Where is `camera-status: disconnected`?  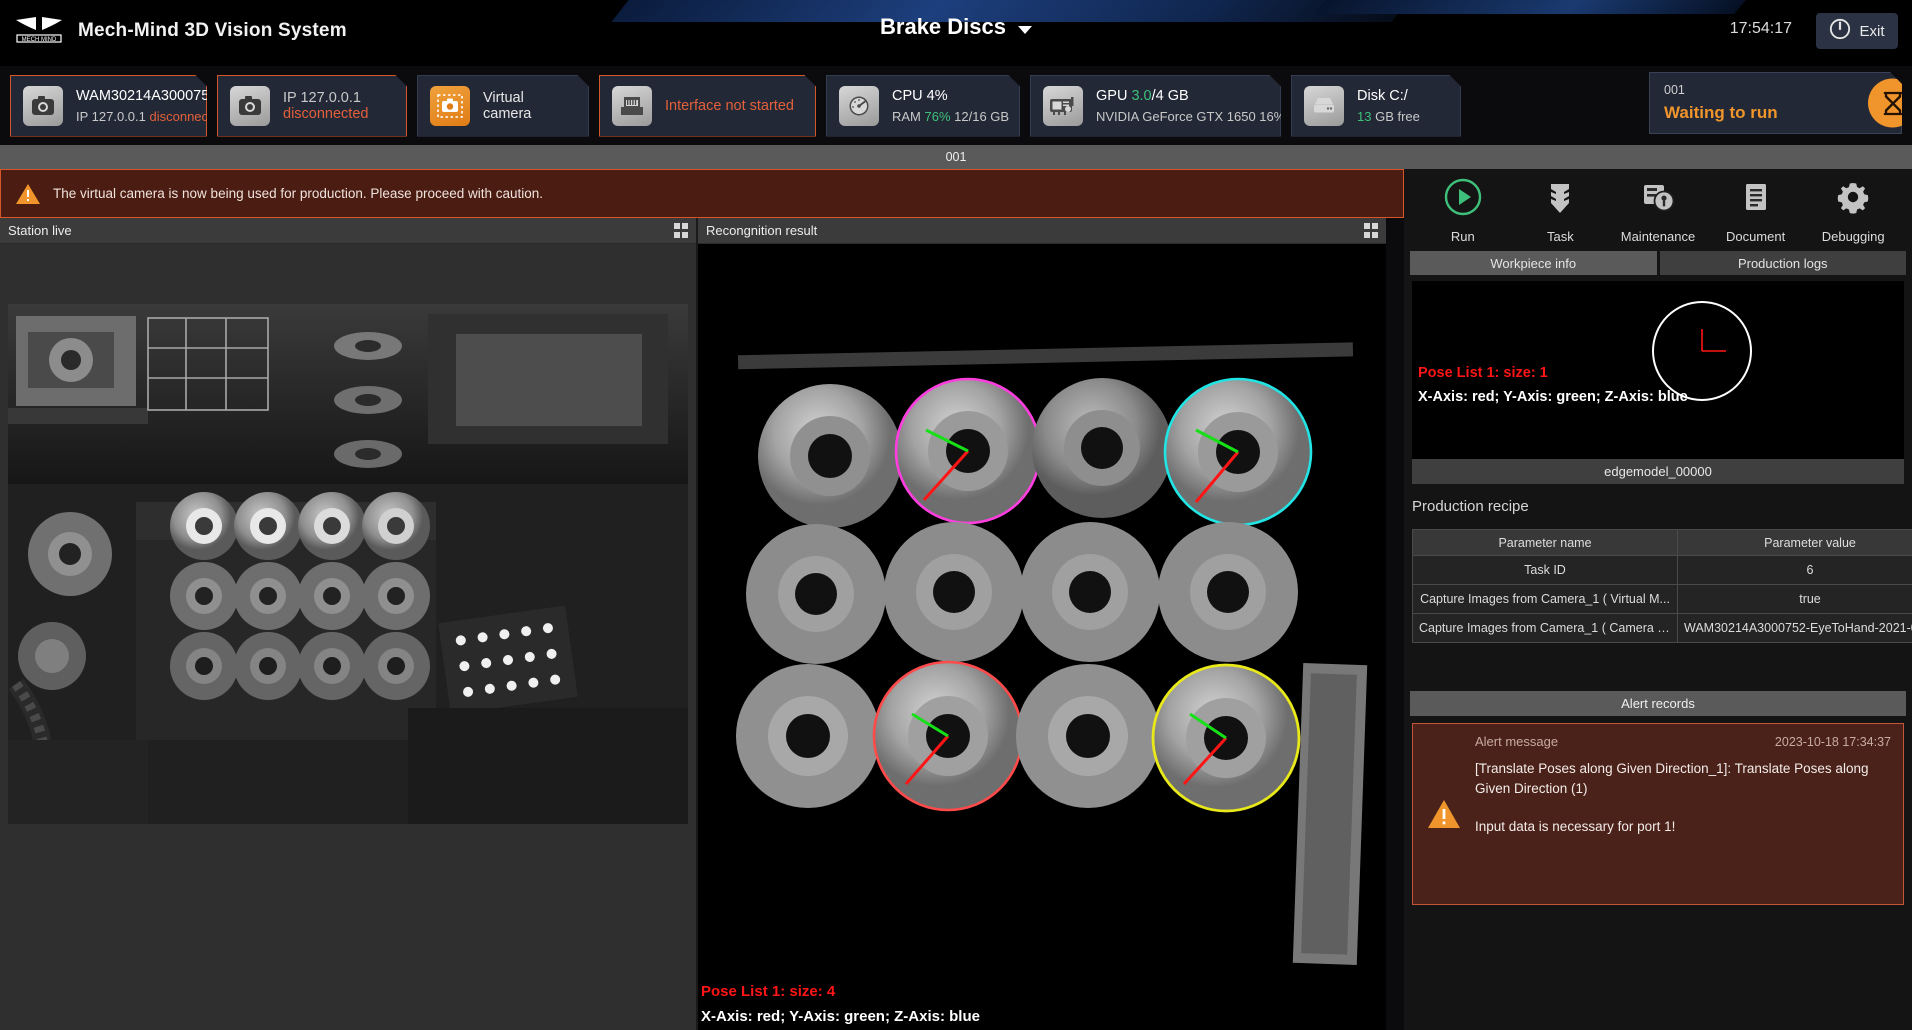
camera-status: disconnected is located at coordinates (188, 116).